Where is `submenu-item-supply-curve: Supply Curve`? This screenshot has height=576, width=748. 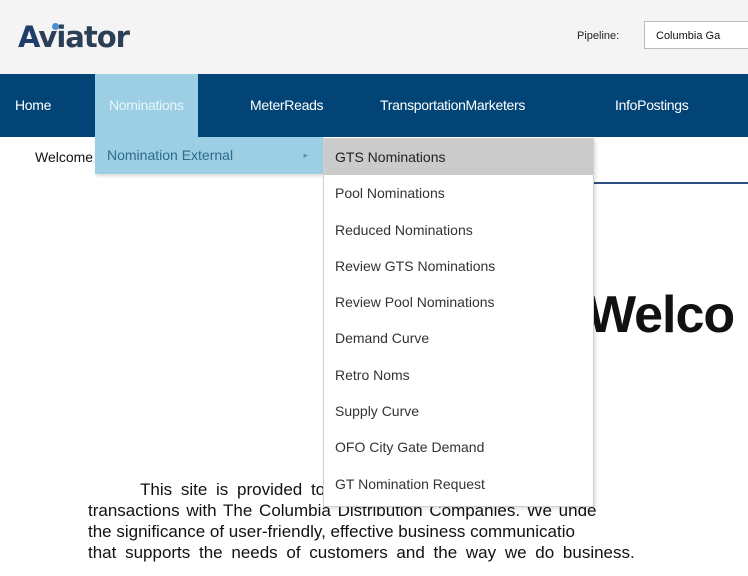
submenu-item-supply-curve: Supply Curve is located at coordinates (458, 411).